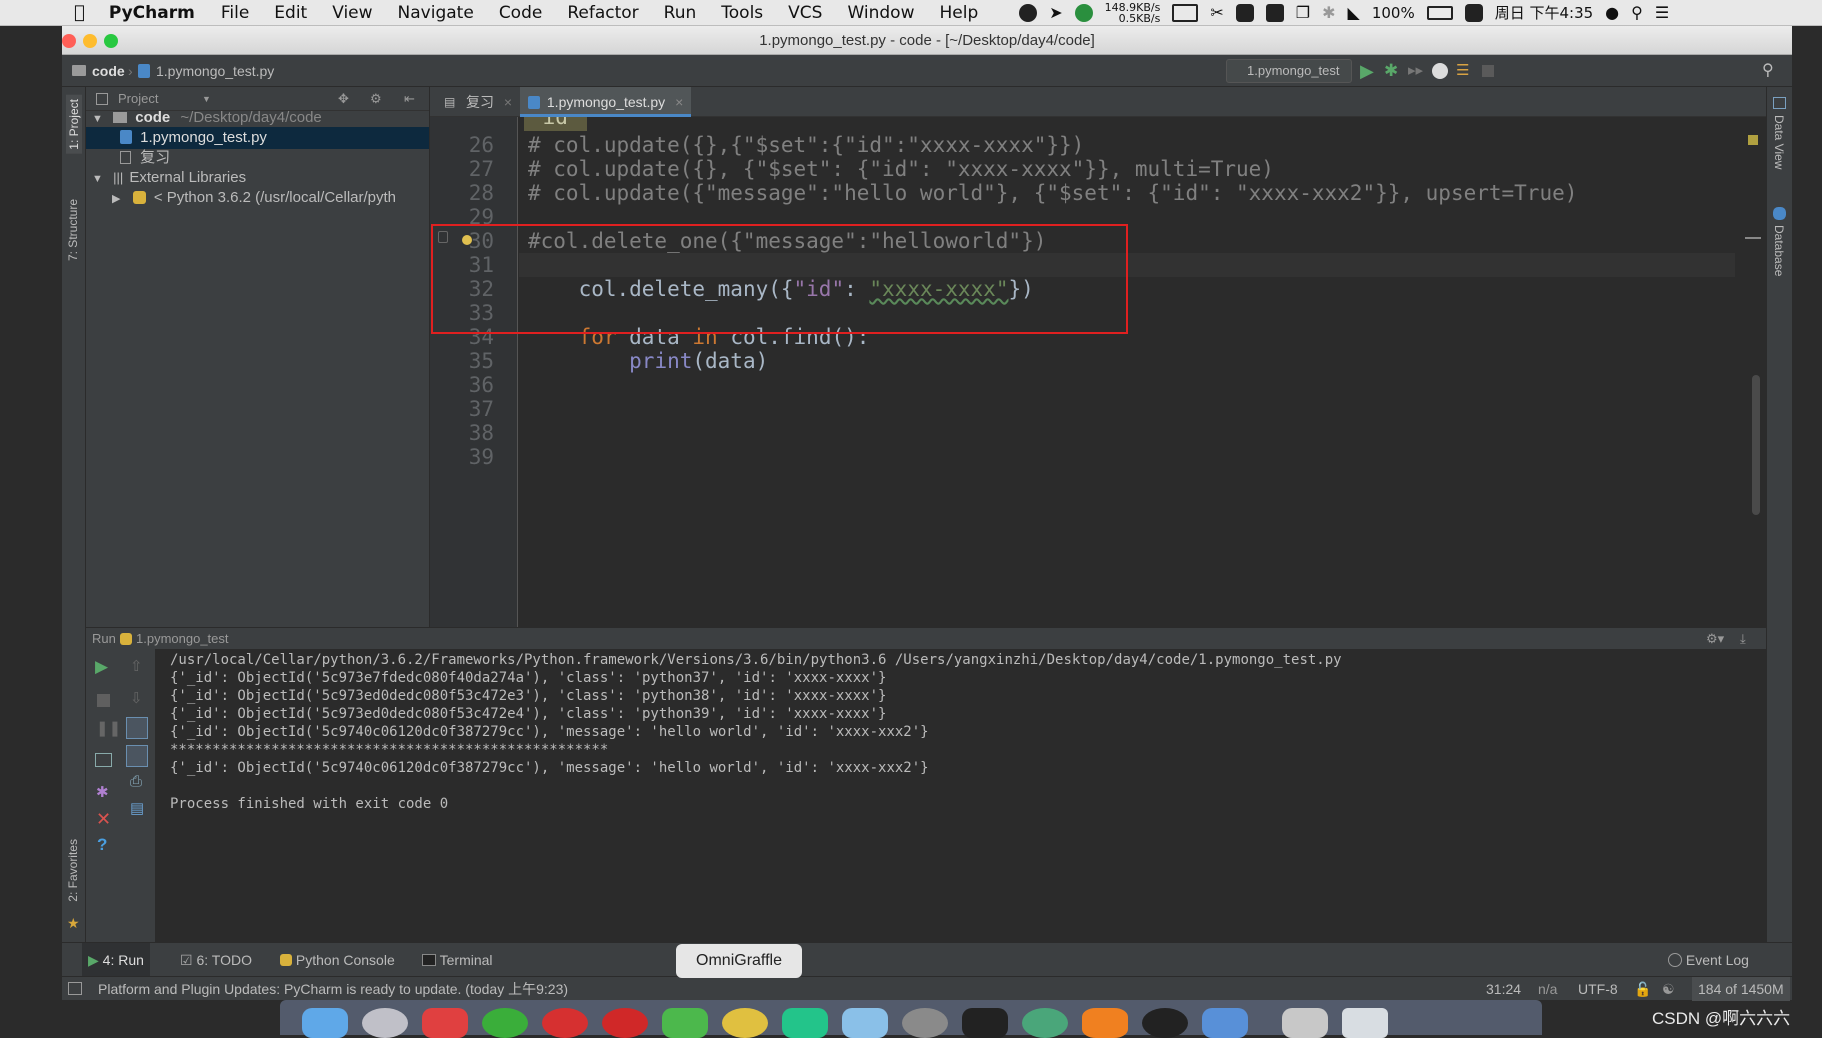 Image resolution: width=1822 pixels, height=1038 pixels. I want to click on qq-icon, so click(1165, 1023).